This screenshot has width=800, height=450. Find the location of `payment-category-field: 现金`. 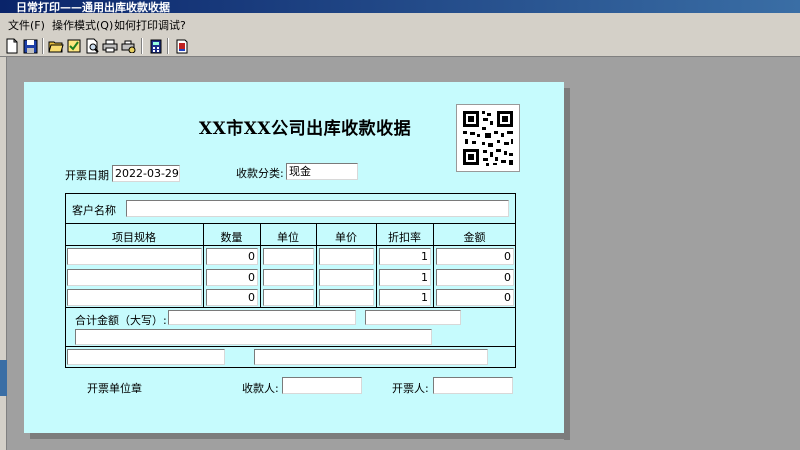

payment-category-field: 现金 is located at coordinates (322, 171).